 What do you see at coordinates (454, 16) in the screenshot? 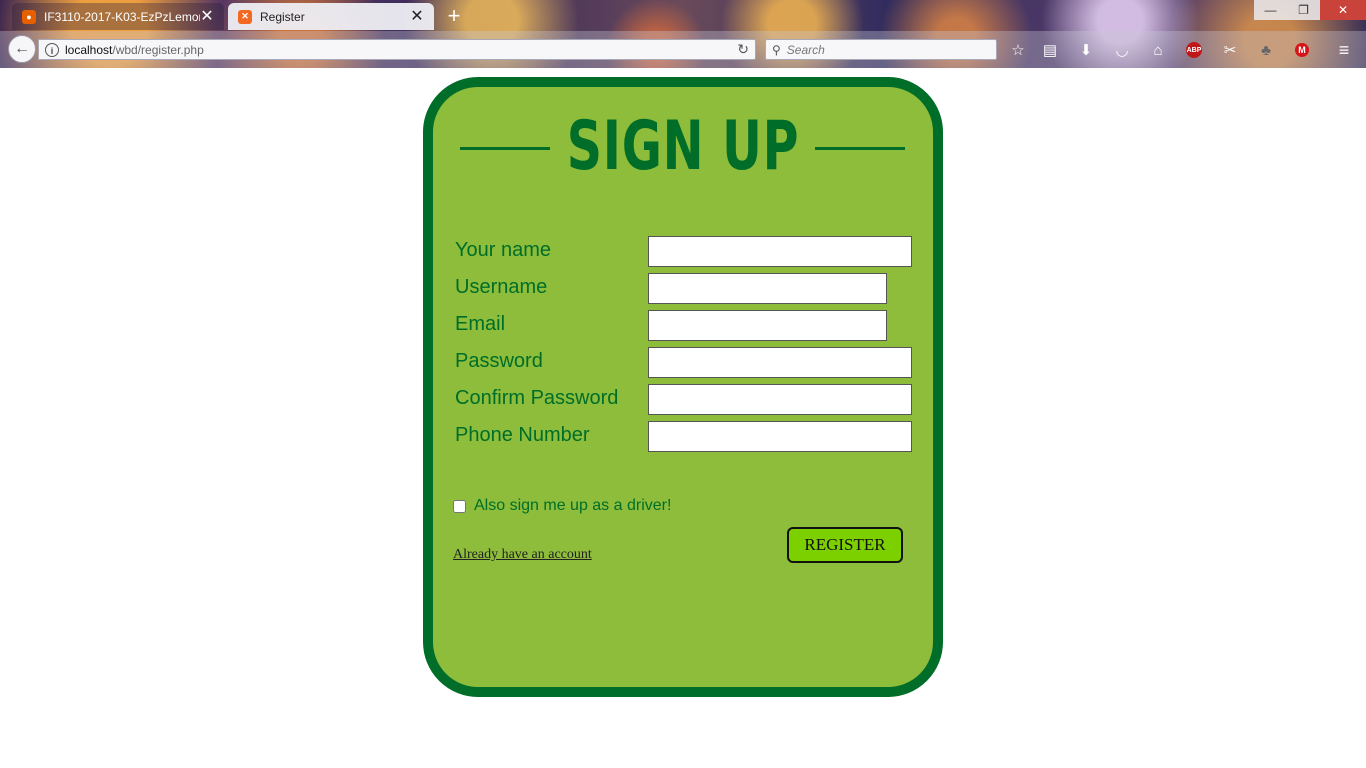
I see `plus-icon: +` at bounding box center [454, 16].